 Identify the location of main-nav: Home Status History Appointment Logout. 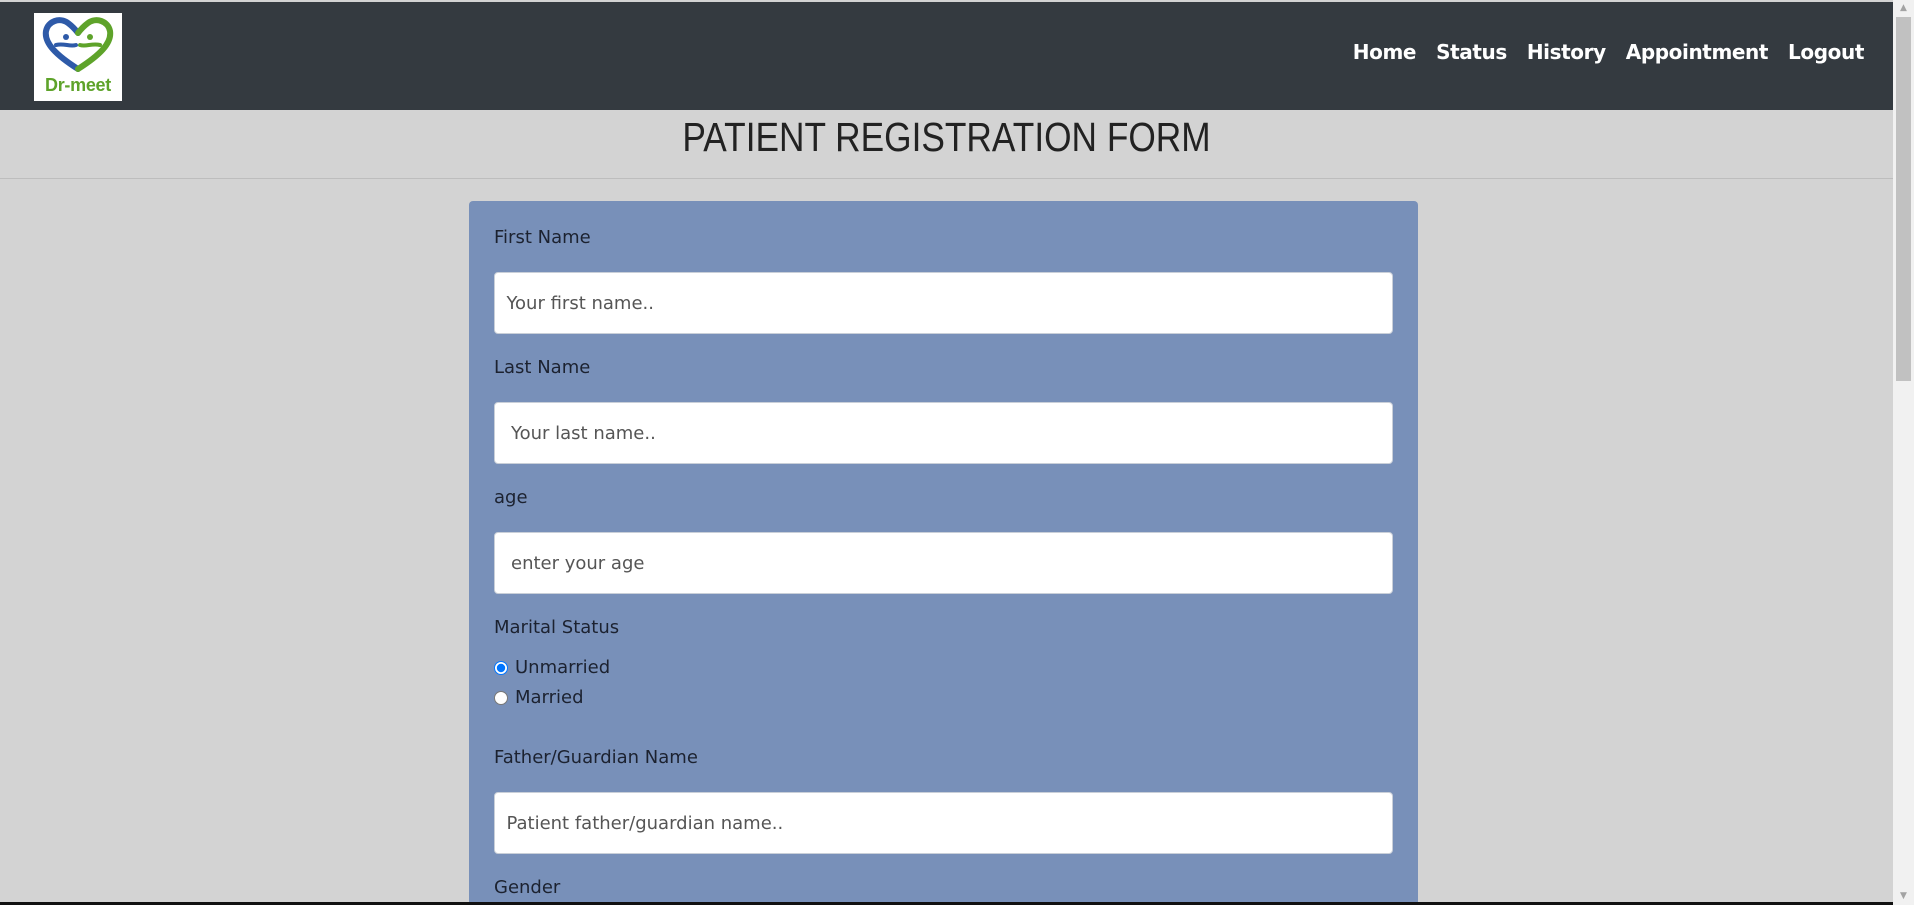
(1609, 52).